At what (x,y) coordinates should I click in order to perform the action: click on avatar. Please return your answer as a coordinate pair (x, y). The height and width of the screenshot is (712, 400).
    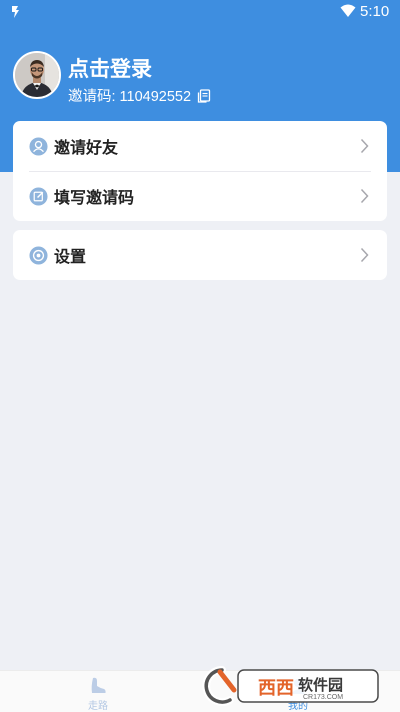
    Looking at the image, I should click on (37, 75).